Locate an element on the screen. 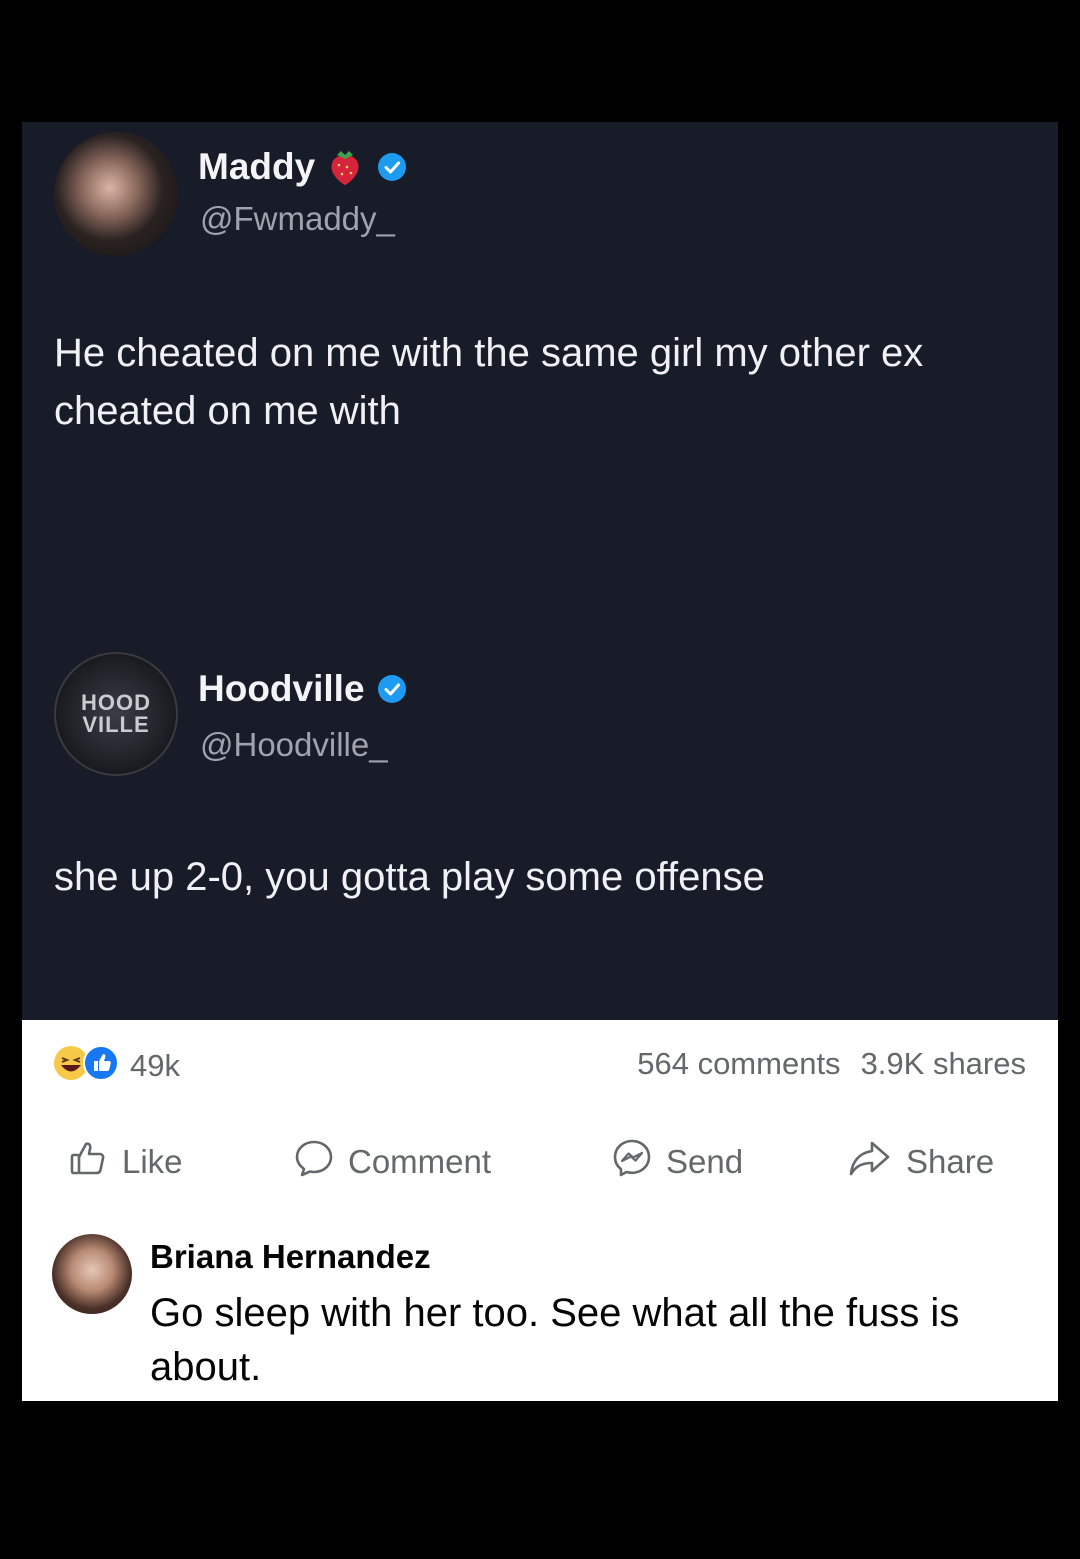 Image resolution: width=1080 pixels, height=1559 pixels. action-bar: Like Comment Send Share is located at coordinates (540, 1163).